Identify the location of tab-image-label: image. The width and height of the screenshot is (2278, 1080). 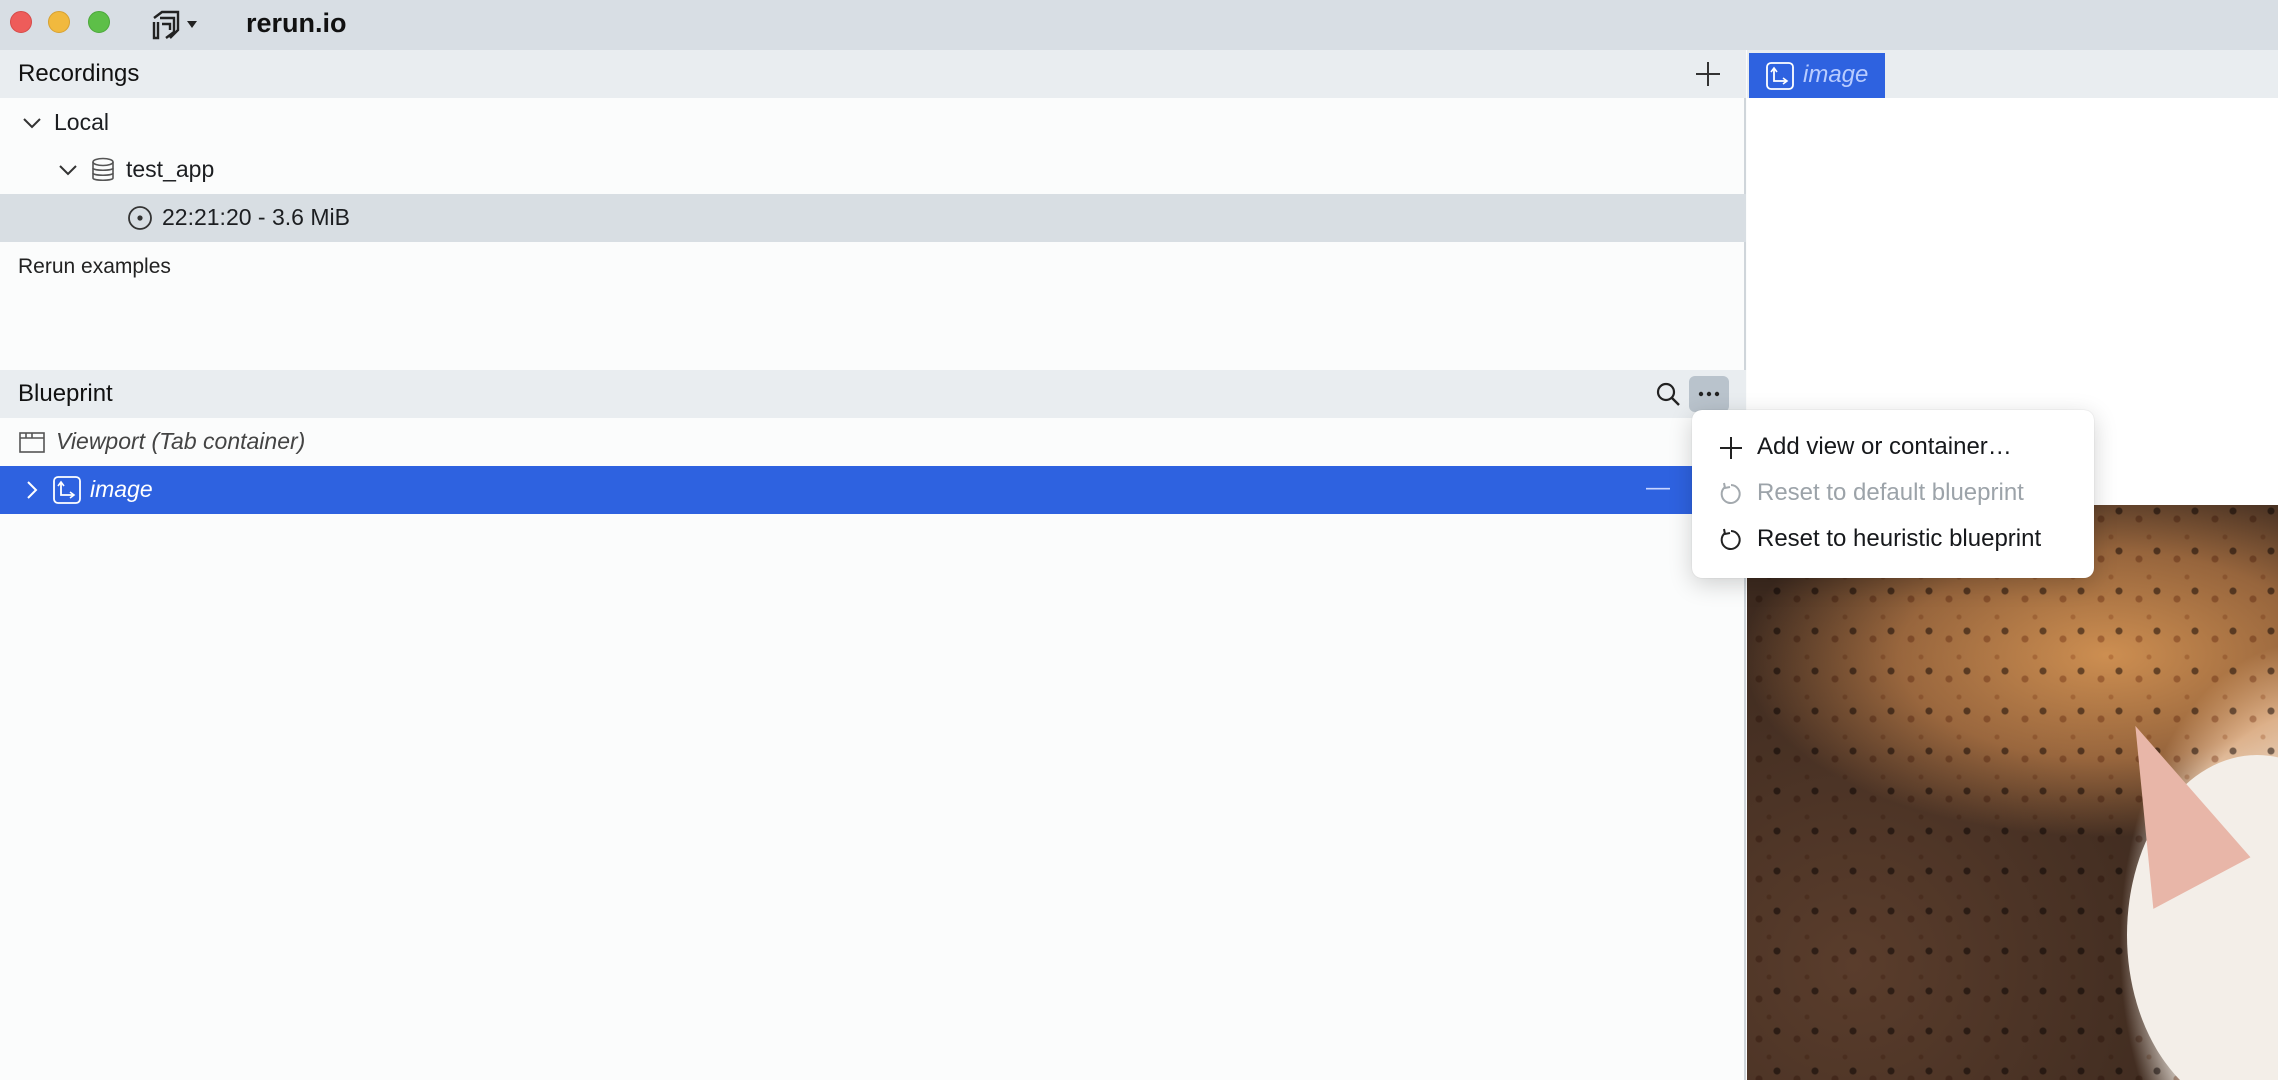
(1836, 74).